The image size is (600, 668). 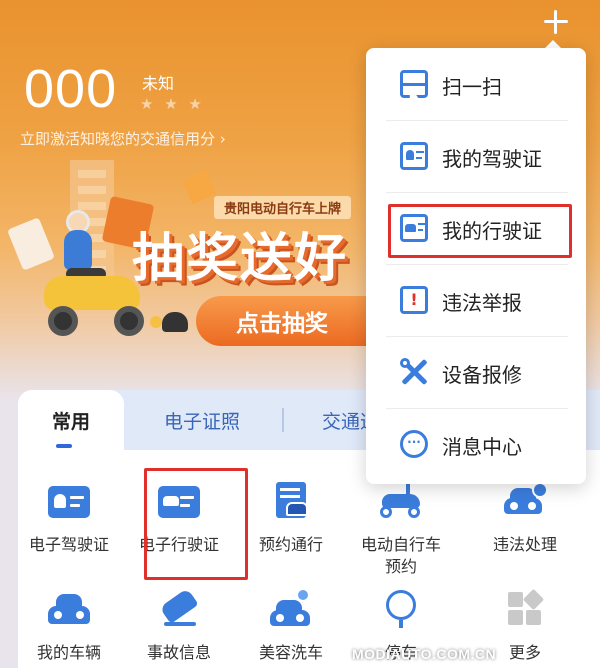 What do you see at coordinates (401, 502) in the screenshot?
I see `ebike-icon` at bounding box center [401, 502].